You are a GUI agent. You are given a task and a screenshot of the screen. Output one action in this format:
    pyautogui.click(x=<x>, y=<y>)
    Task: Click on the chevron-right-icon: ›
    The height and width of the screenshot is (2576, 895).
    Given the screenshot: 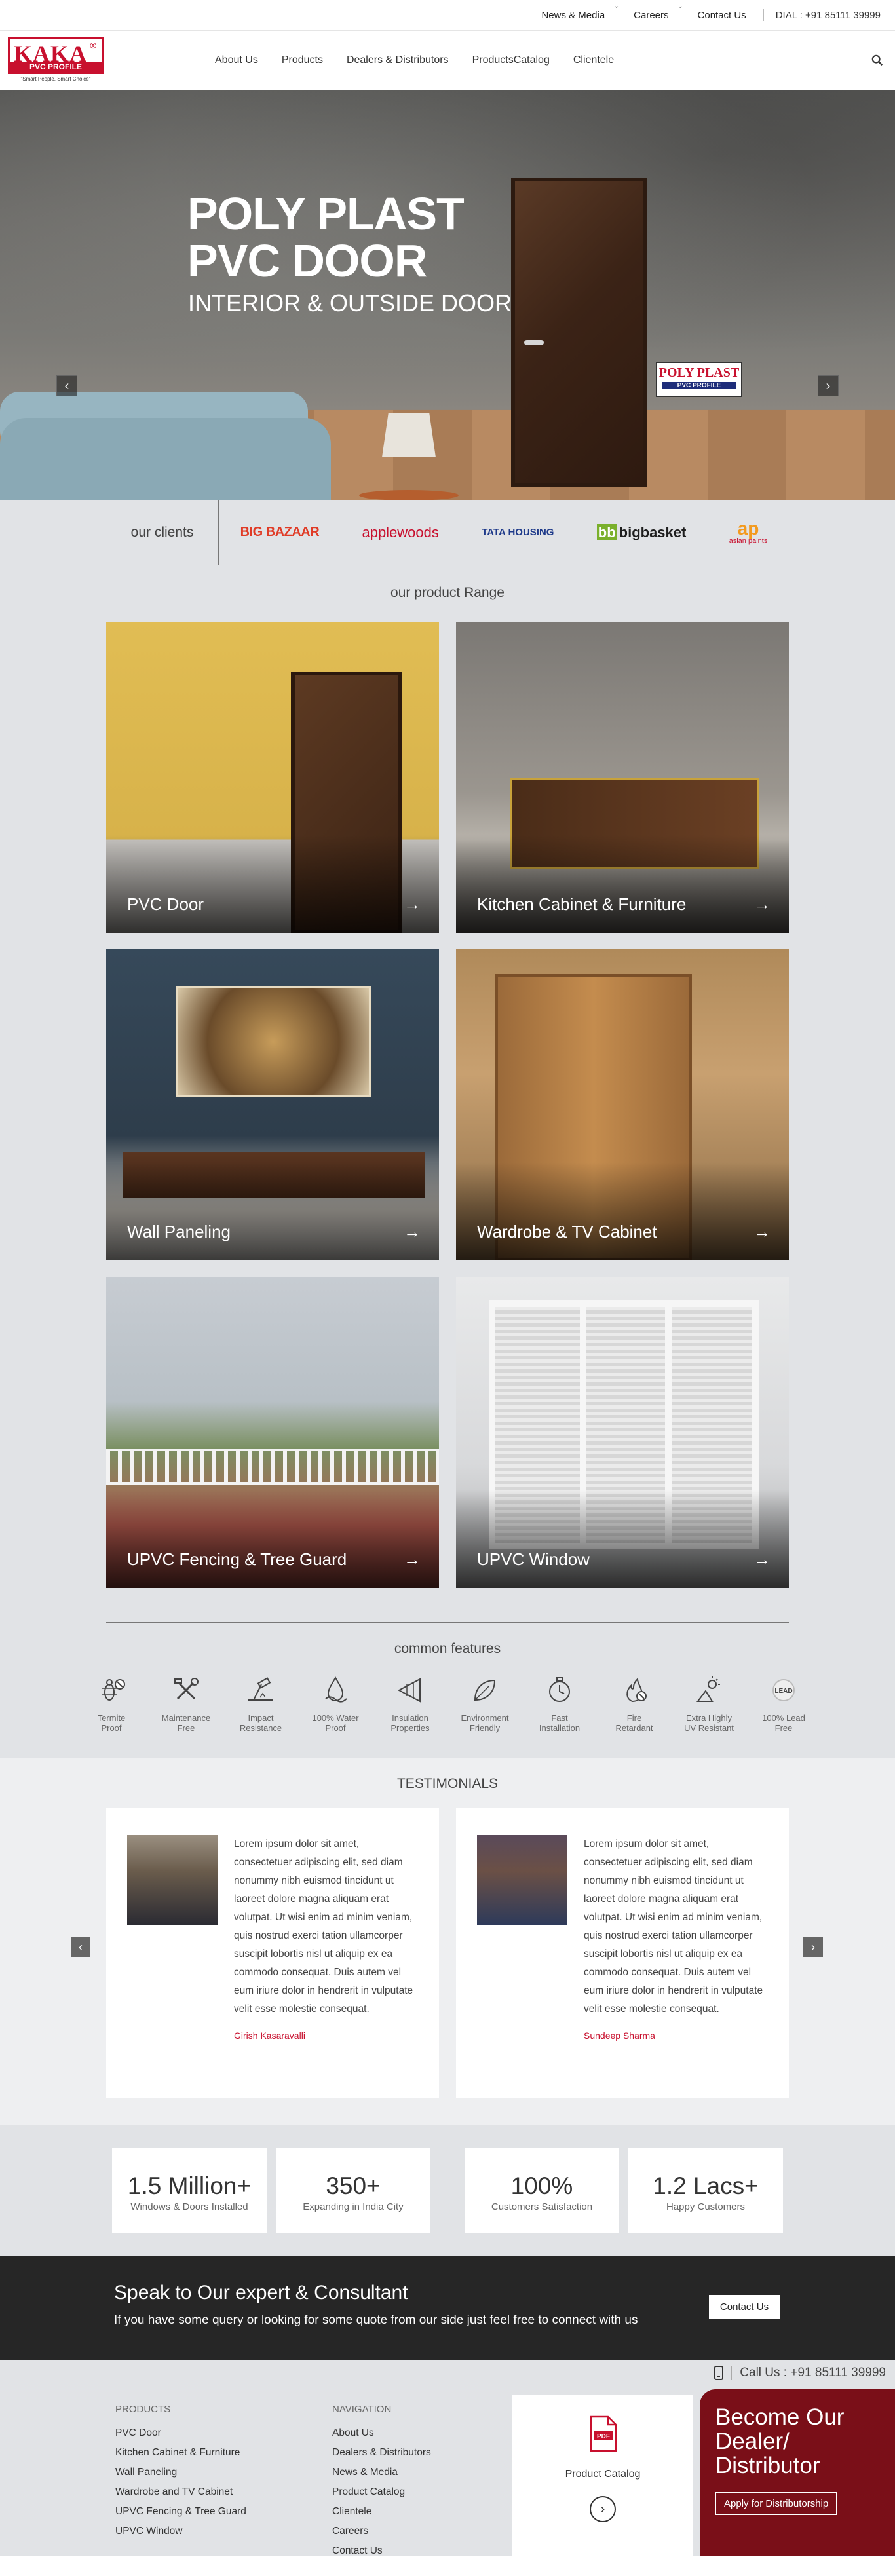 What is the action you would take?
    pyautogui.click(x=813, y=1947)
    